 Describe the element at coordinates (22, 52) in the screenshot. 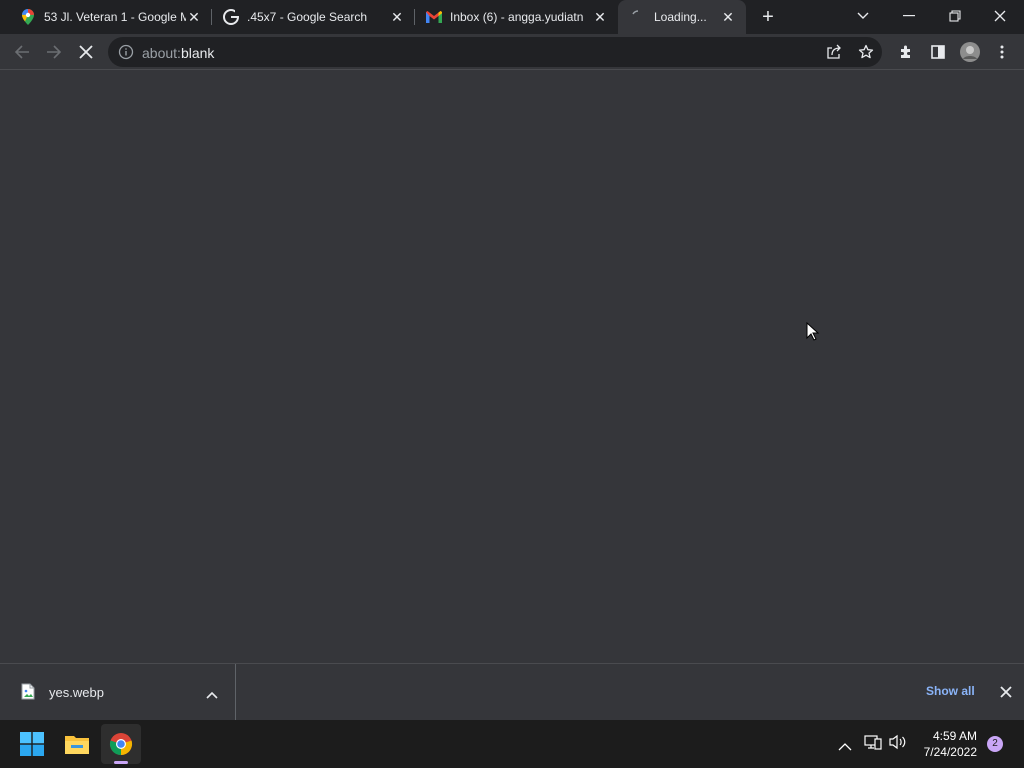

I see `back-arrow-icon` at that location.